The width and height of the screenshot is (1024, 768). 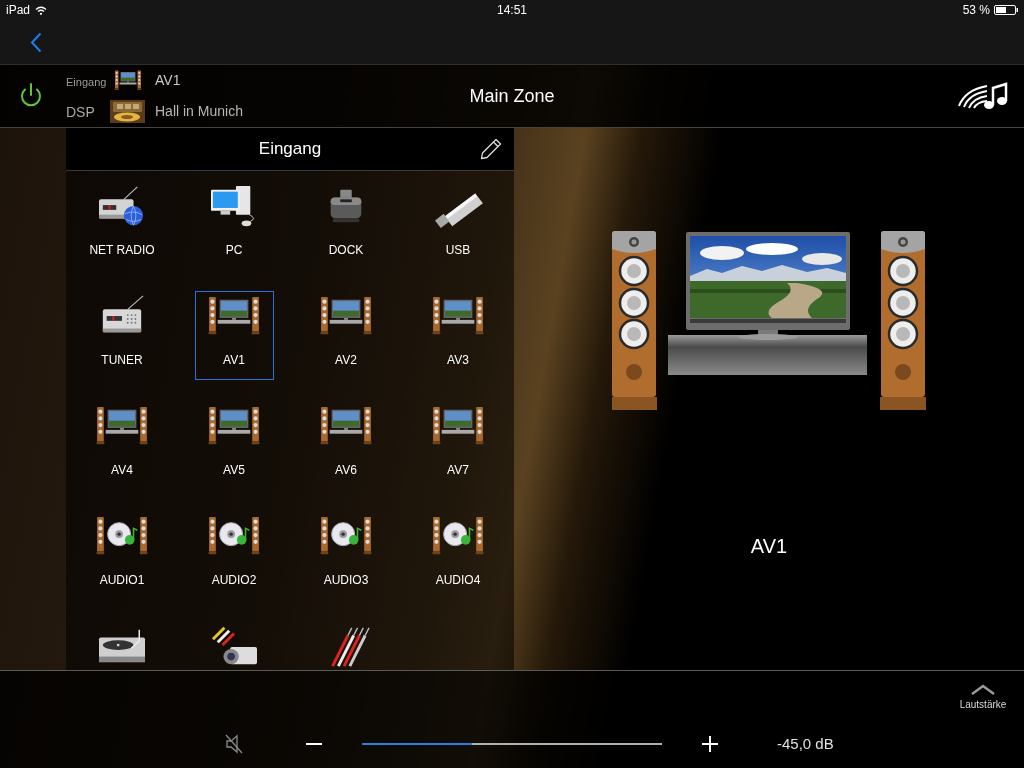 I want to click on plus-icon, so click(x=710, y=744).